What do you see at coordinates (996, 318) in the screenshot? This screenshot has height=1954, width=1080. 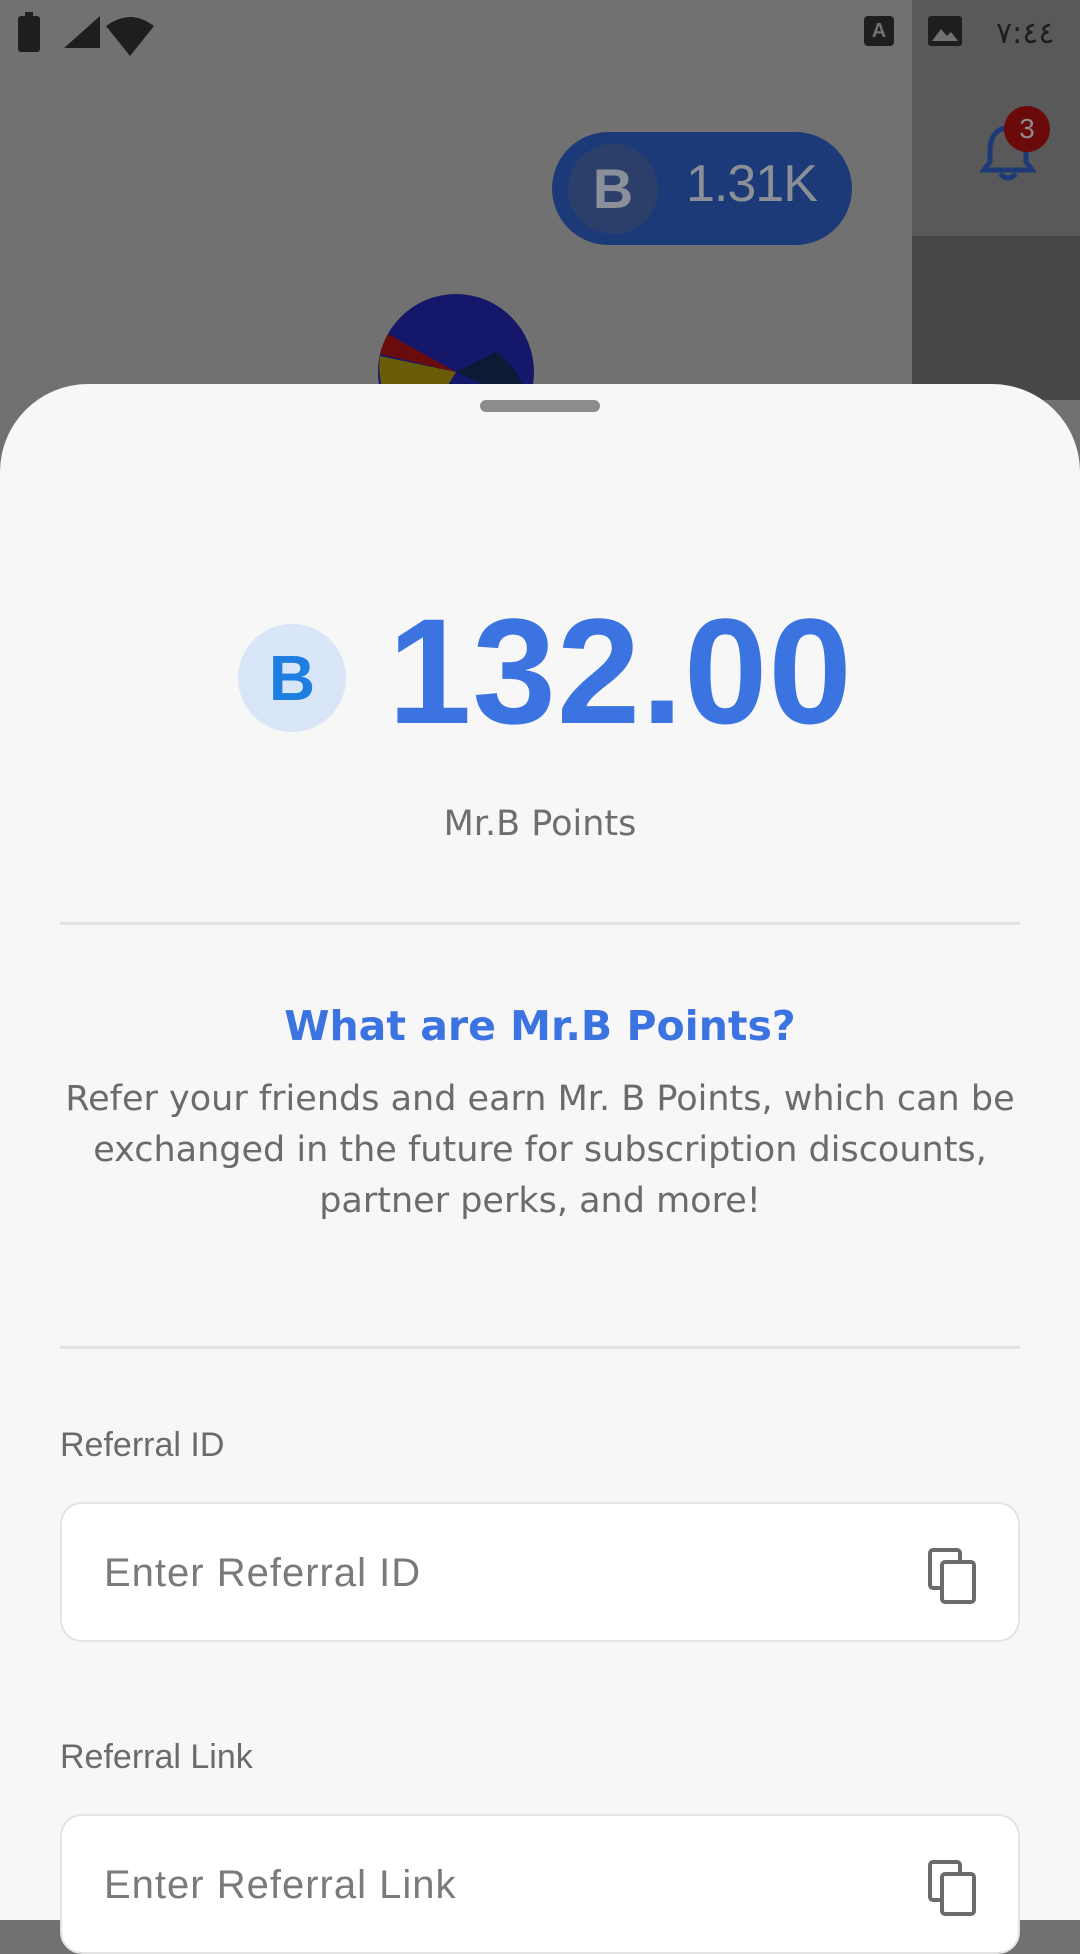 I see `background-content-strip` at bounding box center [996, 318].